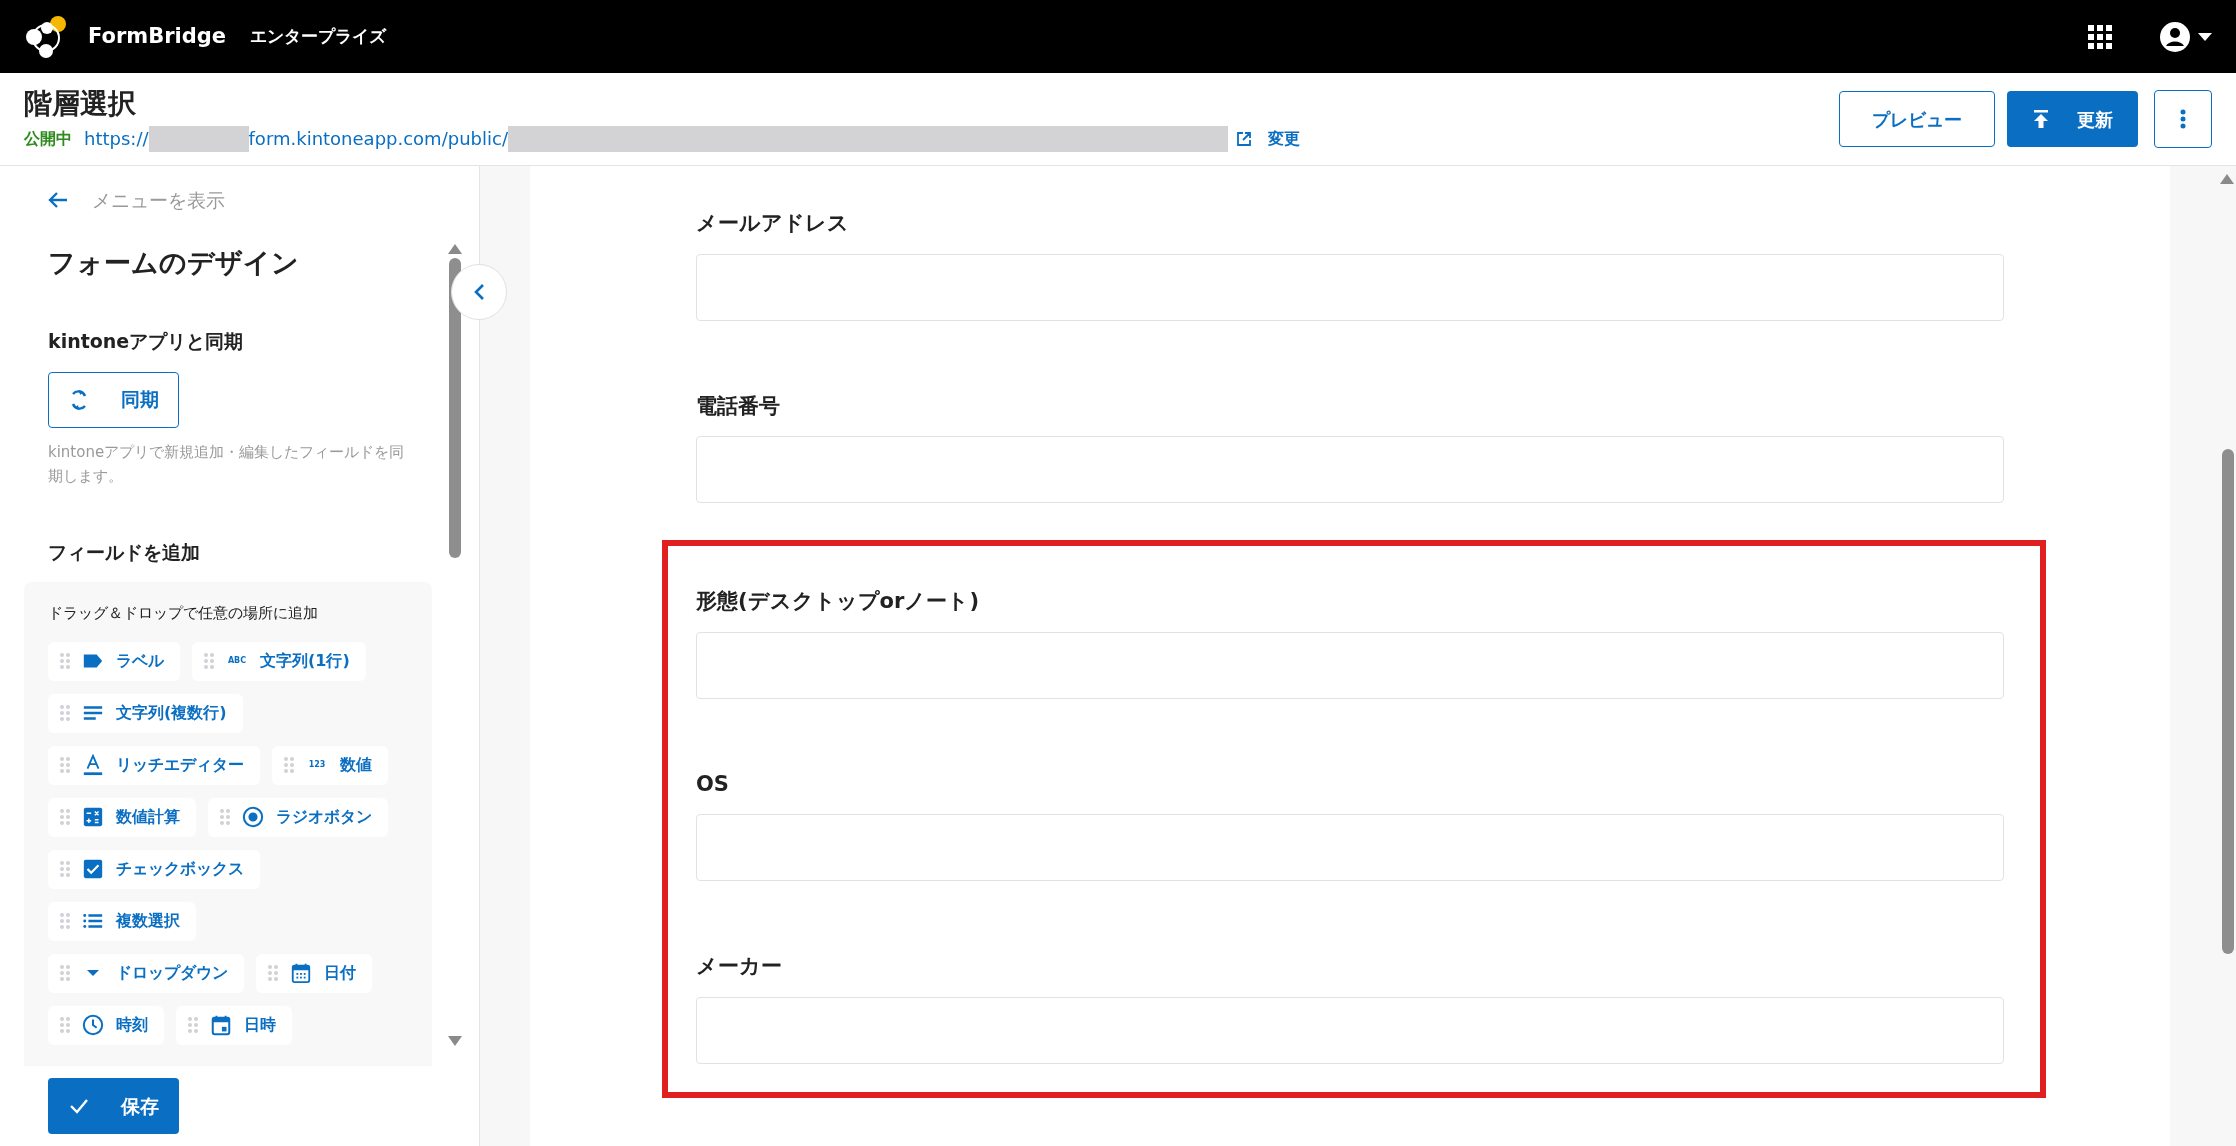 The image size is (2236, 1146). What do you see at coordinates (330, 765) in the screenshot?
I see `field-type-chip: 123 数値` at bounding box center [330, 765].